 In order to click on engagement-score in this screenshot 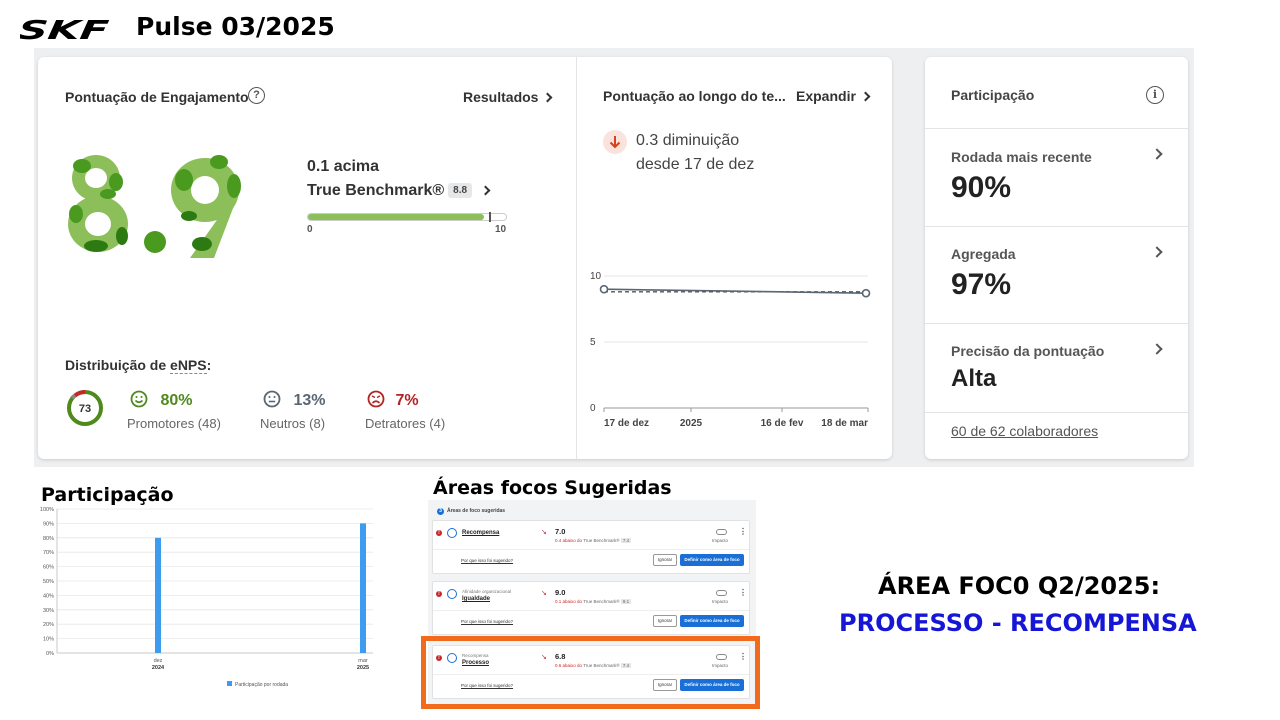, I will do `click(154, 206)`.